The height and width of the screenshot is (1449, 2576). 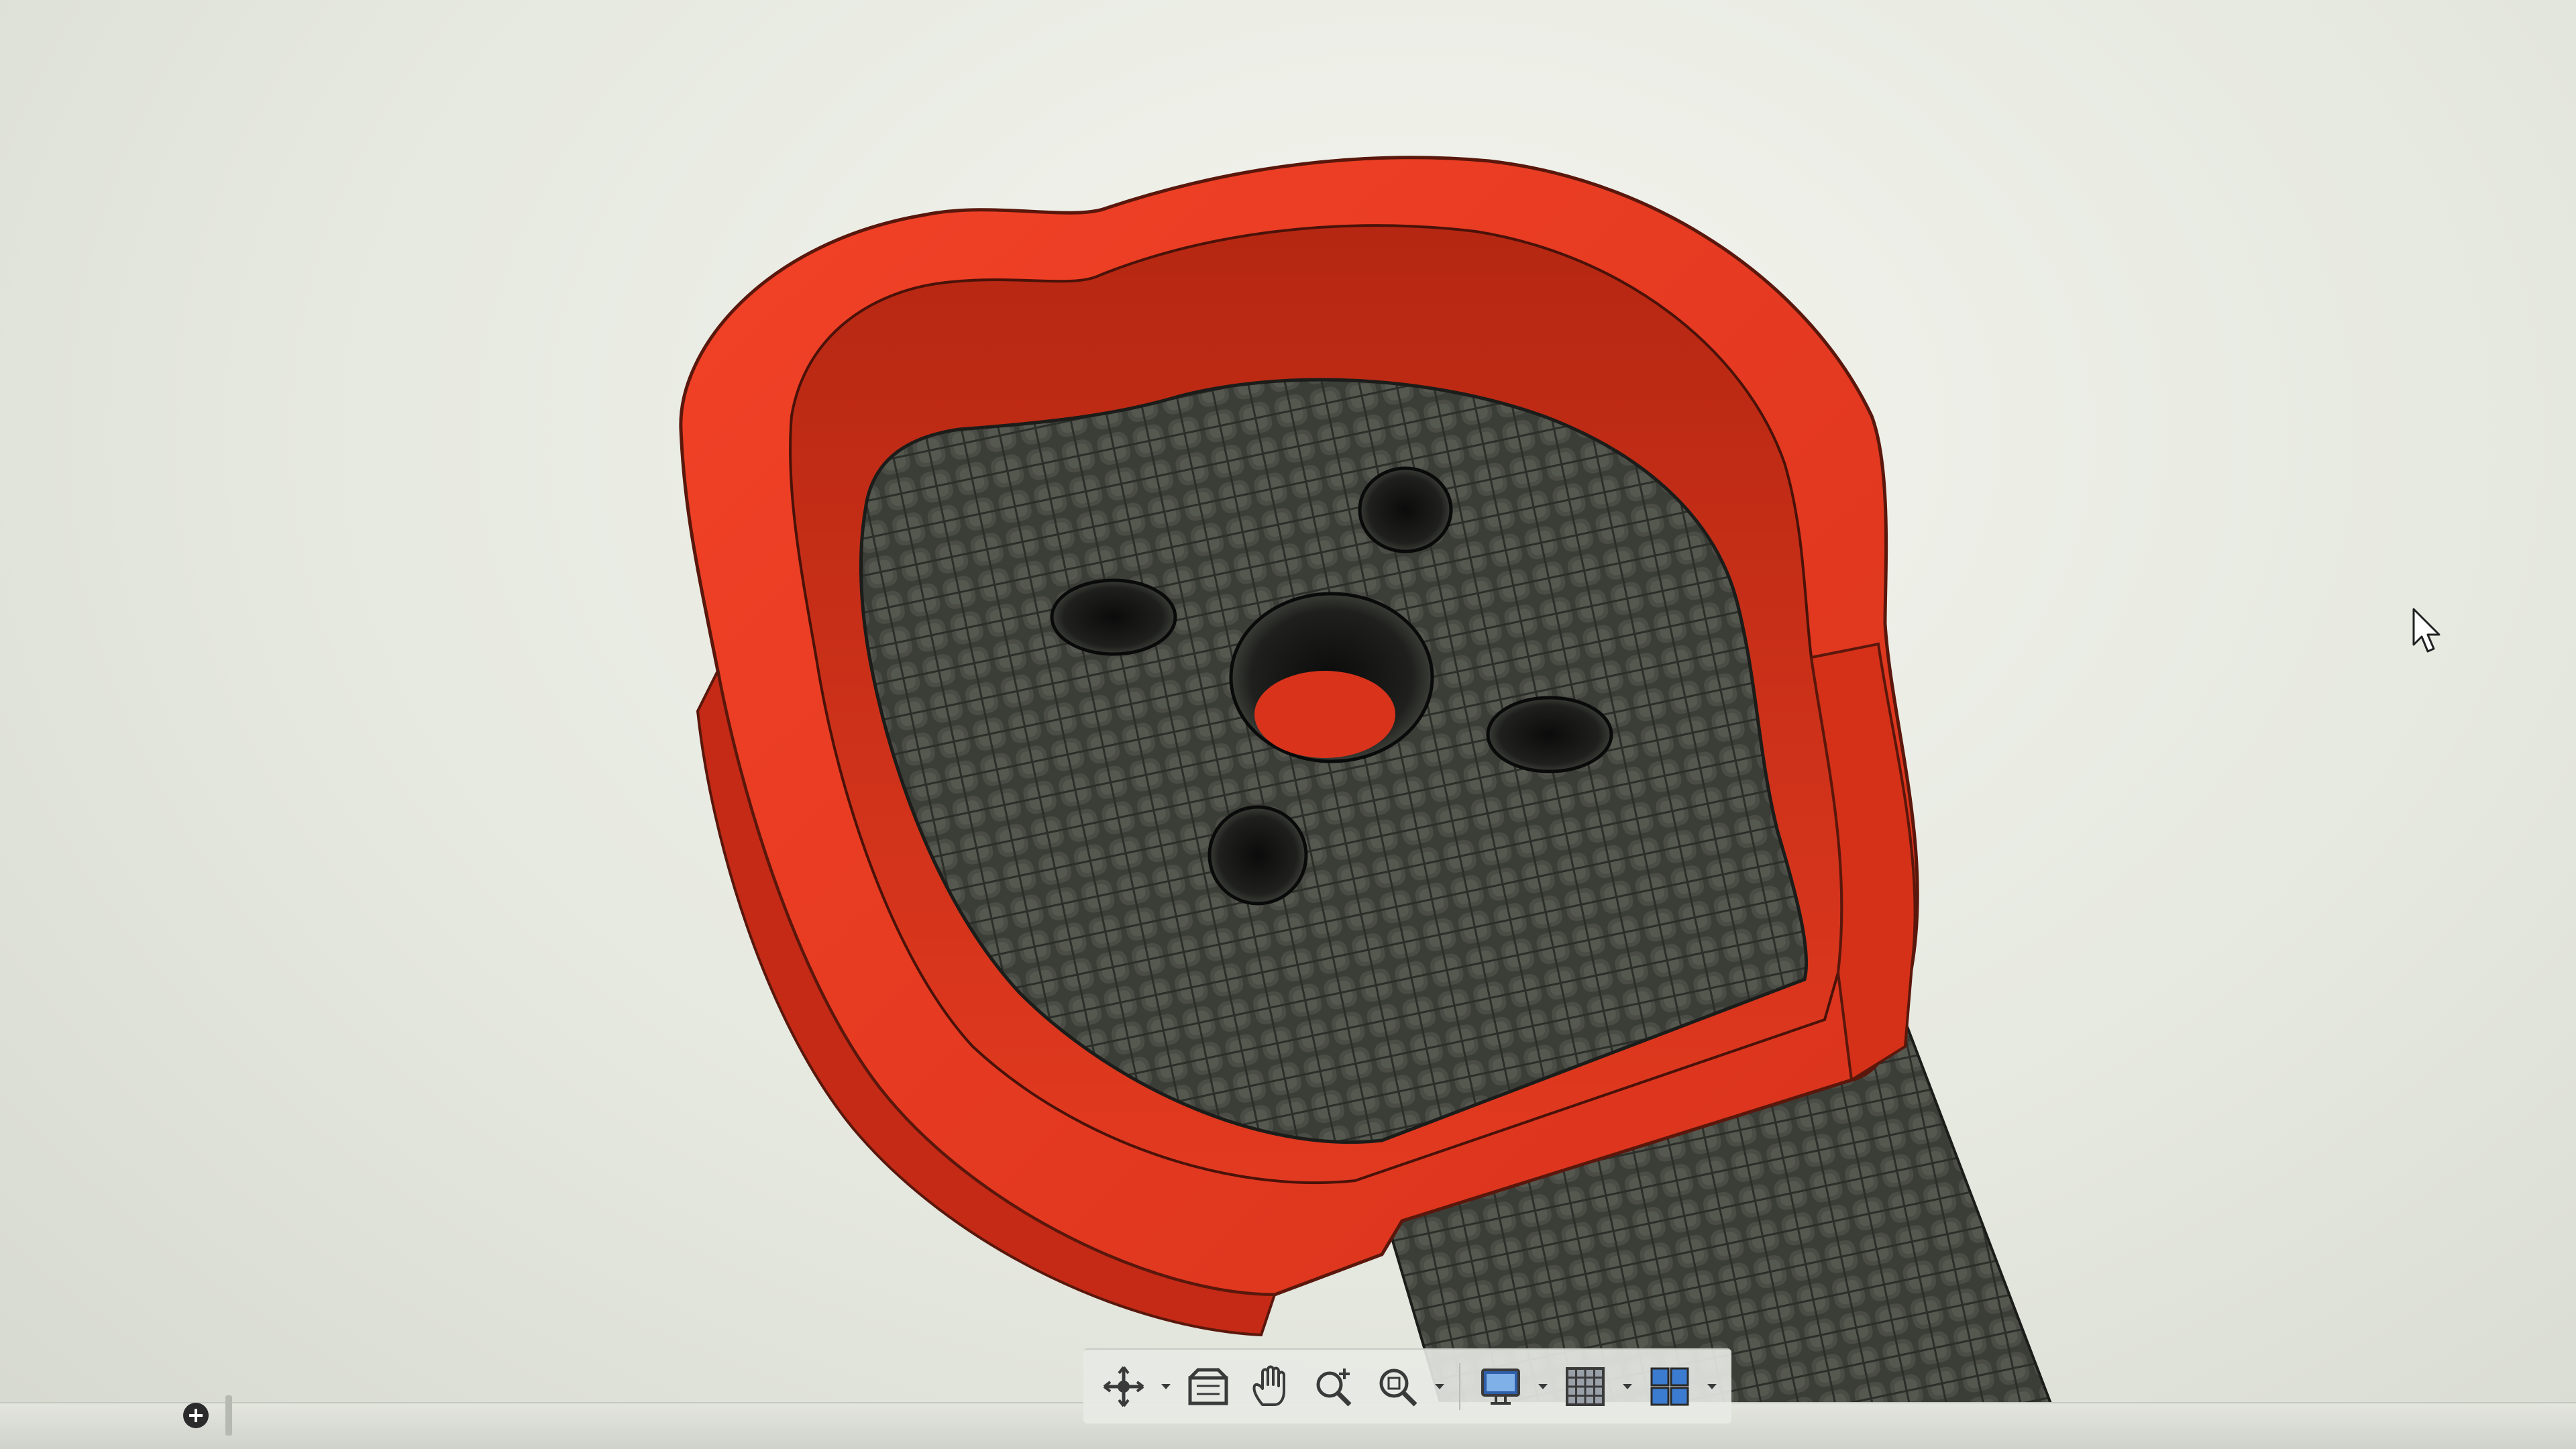 I want to click on grid-and-snaps-button, so click(x=1585, y=1386).